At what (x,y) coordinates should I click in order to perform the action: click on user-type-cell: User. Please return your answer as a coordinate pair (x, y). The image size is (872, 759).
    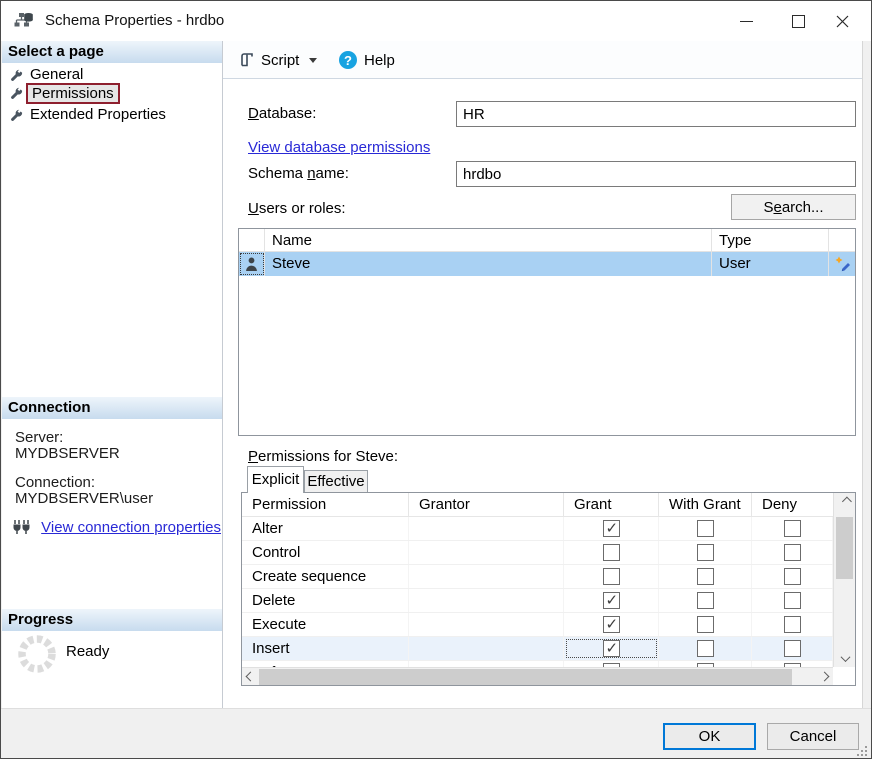
    Looking at the image, I should click on (770, 264).